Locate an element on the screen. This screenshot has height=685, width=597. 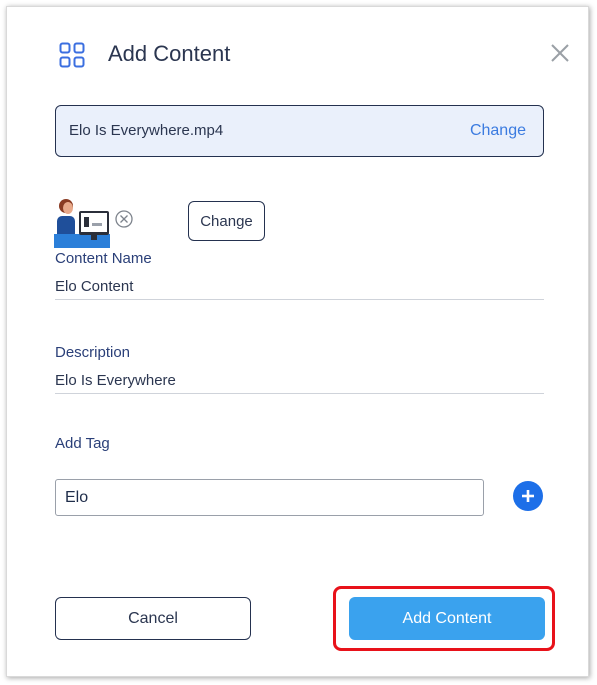
add-tag-label: Add Tag is located at coordinates (82, 443).